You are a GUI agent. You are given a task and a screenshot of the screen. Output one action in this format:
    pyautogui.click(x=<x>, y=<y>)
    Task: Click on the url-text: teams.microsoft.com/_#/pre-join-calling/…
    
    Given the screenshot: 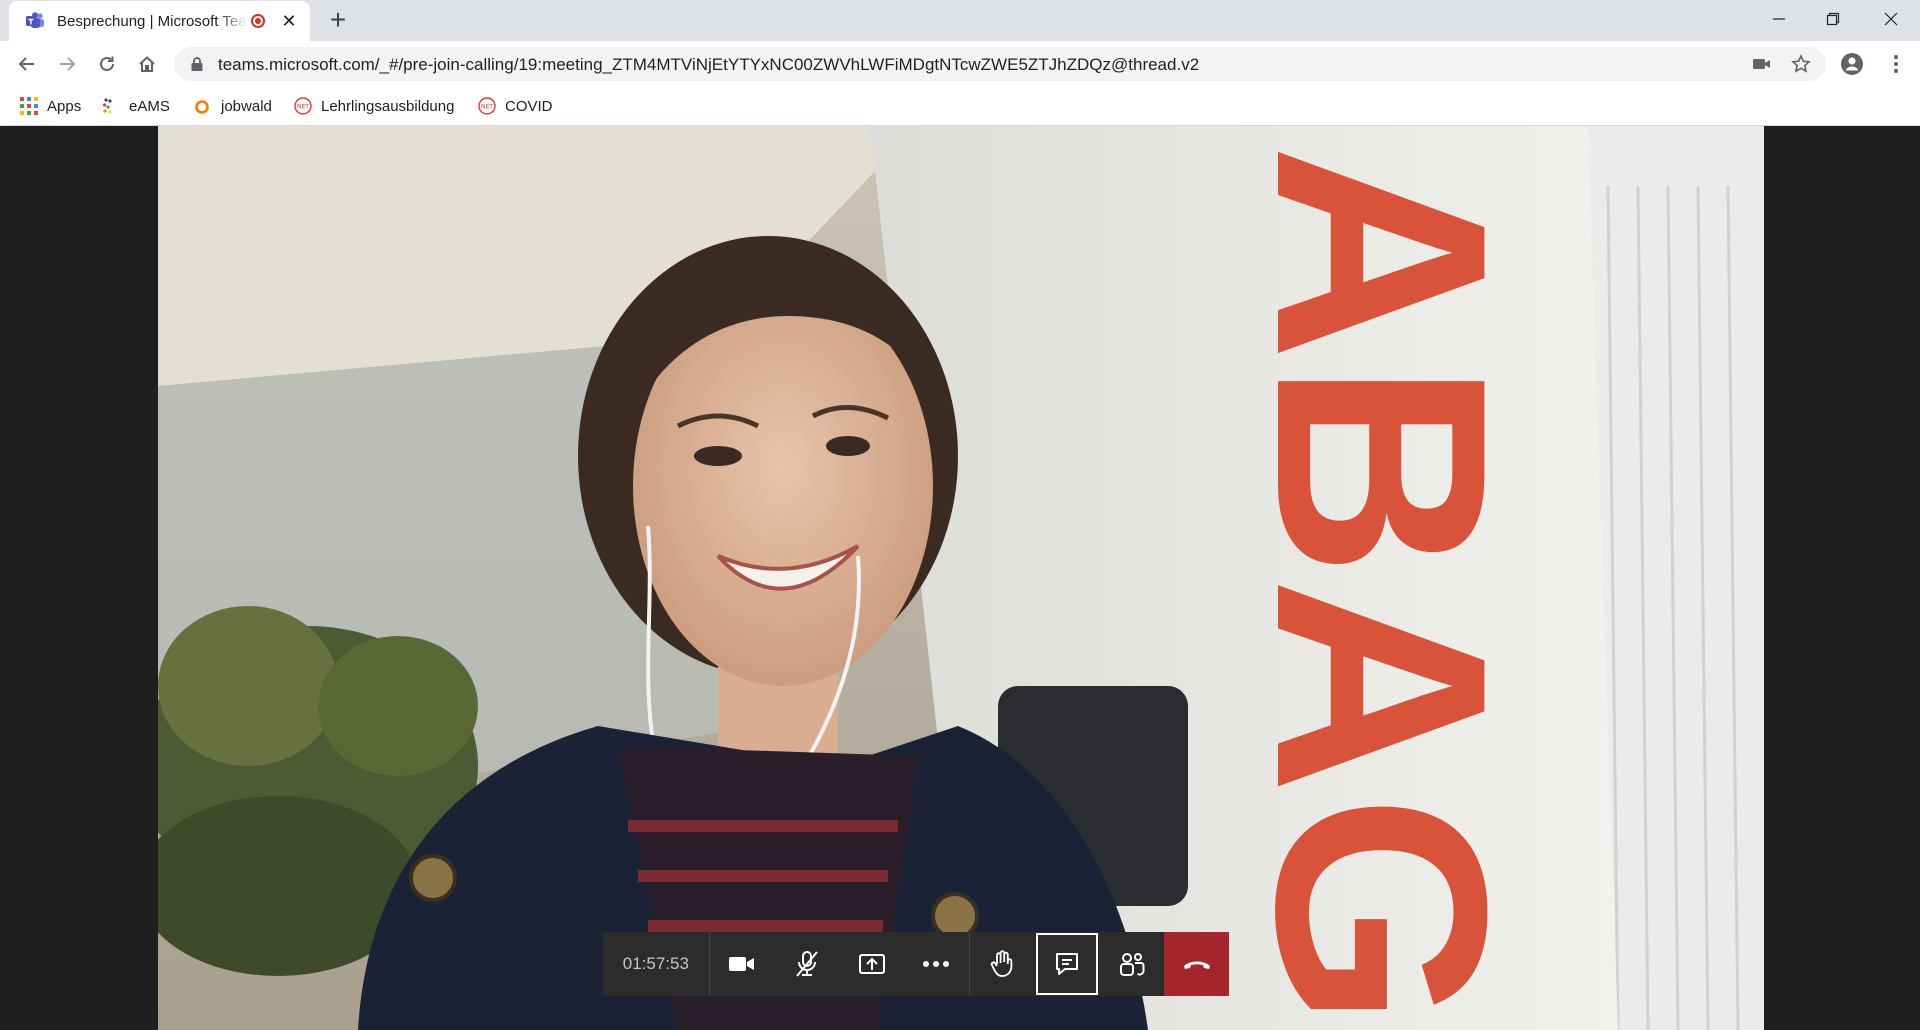 What is the action you would take?
    pyautogui.click(x=709, y=64)
    